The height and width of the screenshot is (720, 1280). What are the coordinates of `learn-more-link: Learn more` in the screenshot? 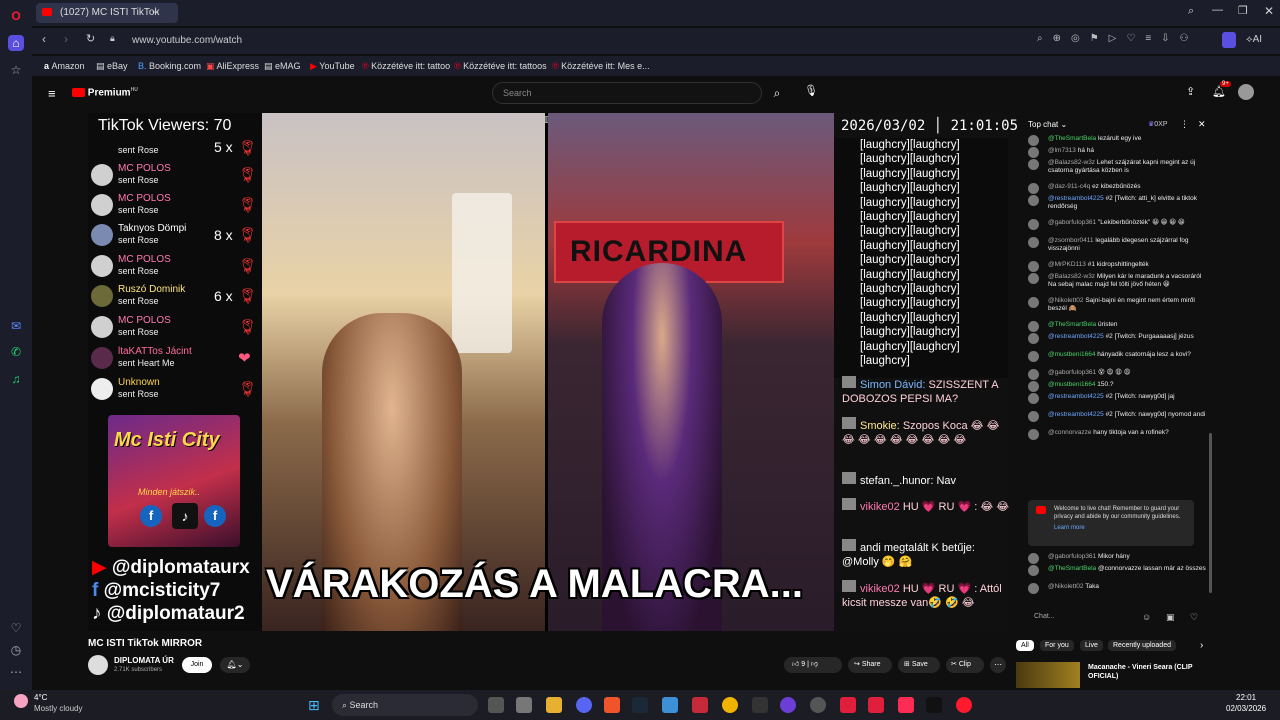 It's located at (1121, 528).